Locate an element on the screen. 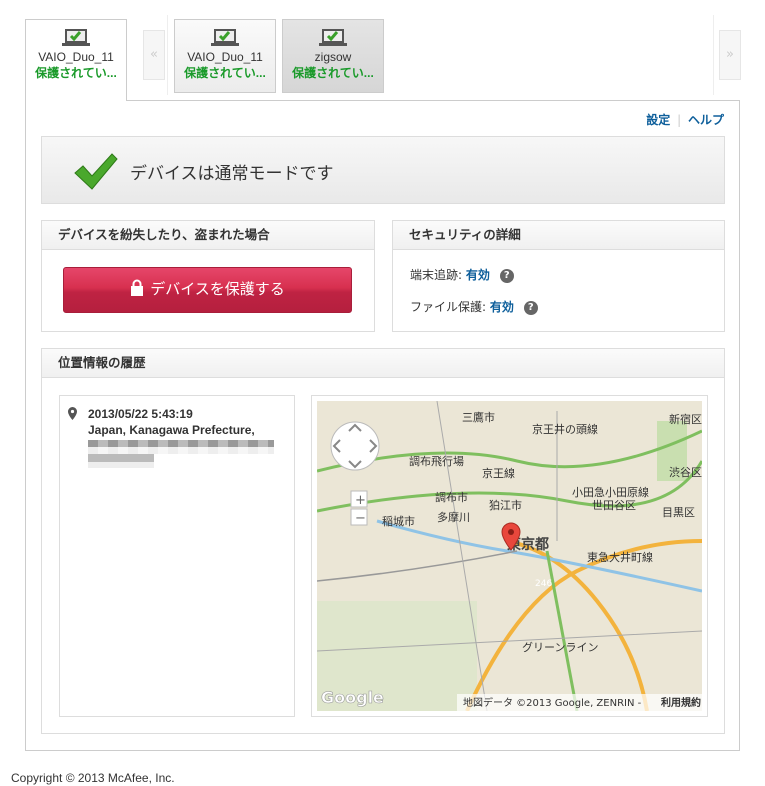 This screenshot has width=765, height=786. device-name: zigsow is located at coordinates (333, 57).